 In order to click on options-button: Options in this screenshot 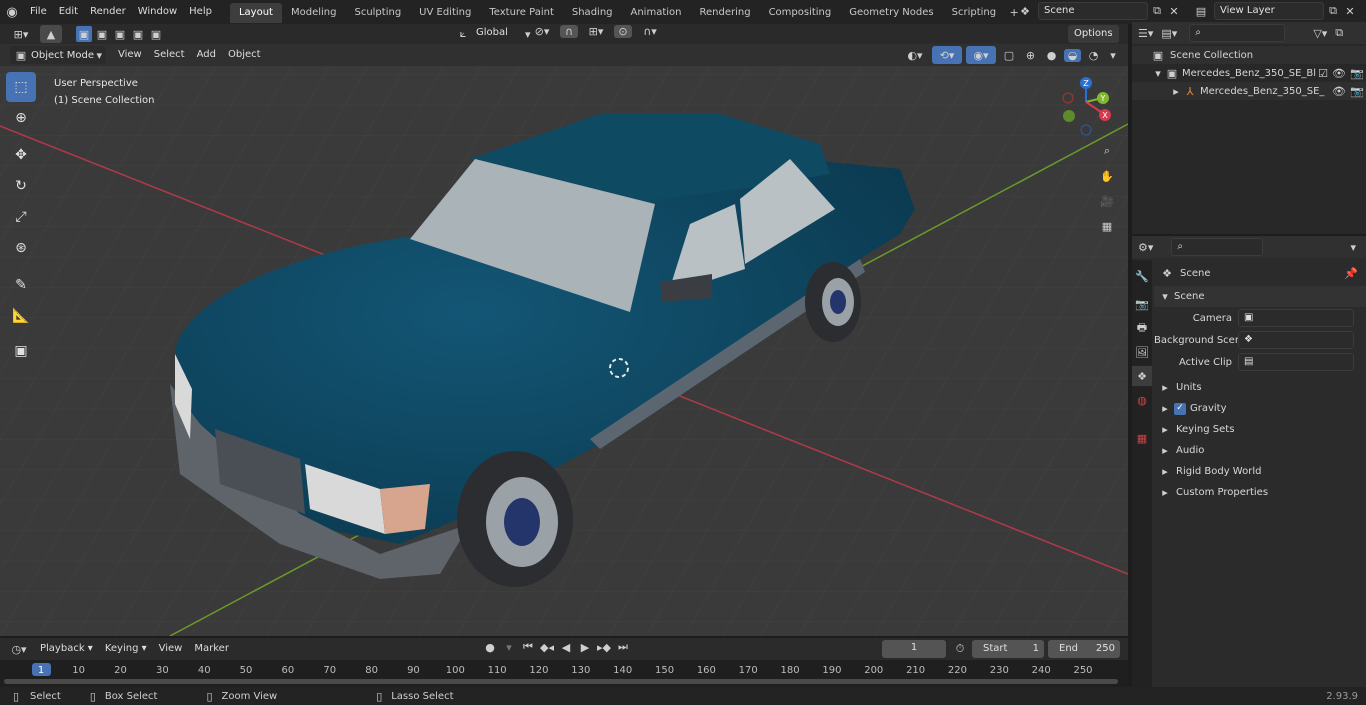, I will do `click(1093, 34)`.